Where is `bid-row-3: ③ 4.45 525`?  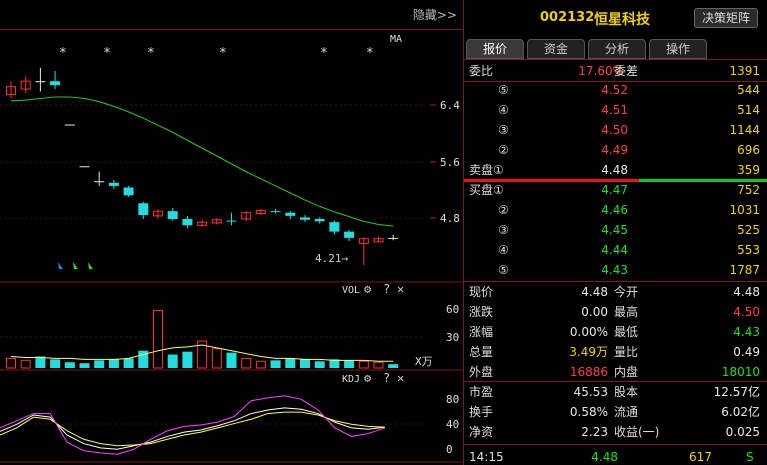 bid-row-3: ③ 4.45 525 is located at coordinates (615, 230).